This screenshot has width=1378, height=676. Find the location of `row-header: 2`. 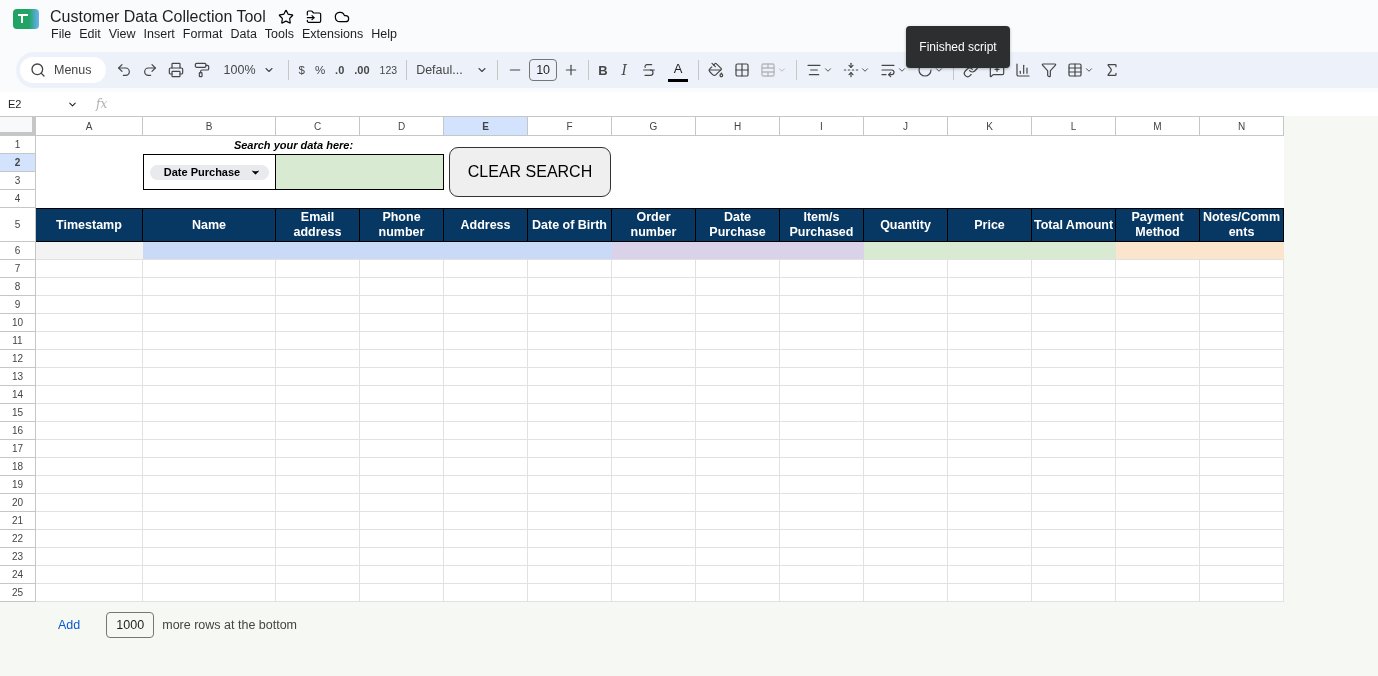

row-header: 2 is located at coordinates (18, 163).